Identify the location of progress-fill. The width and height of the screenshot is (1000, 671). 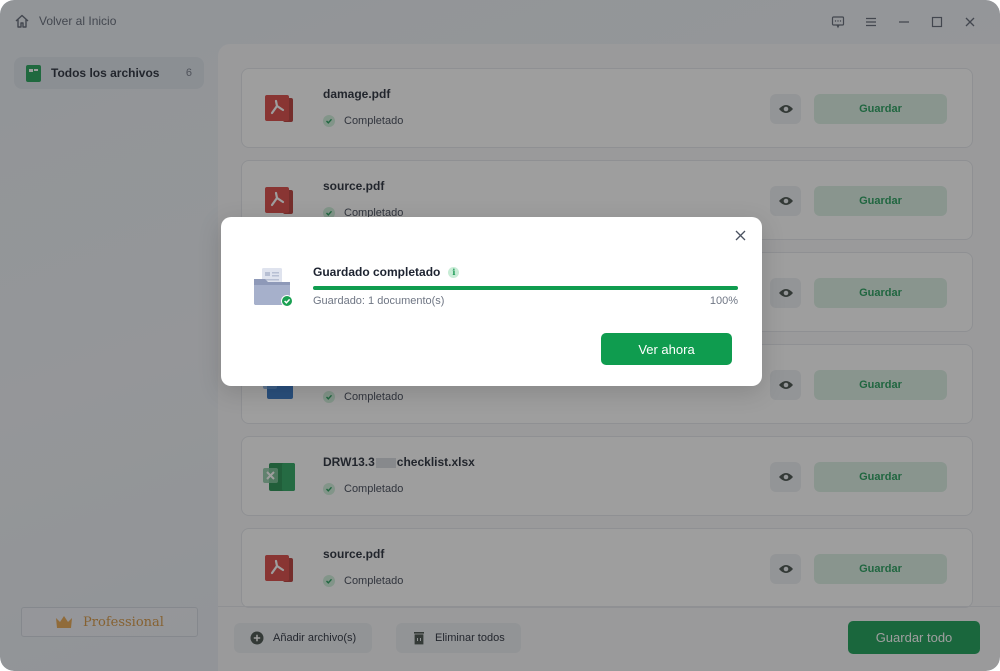
(525, 288).